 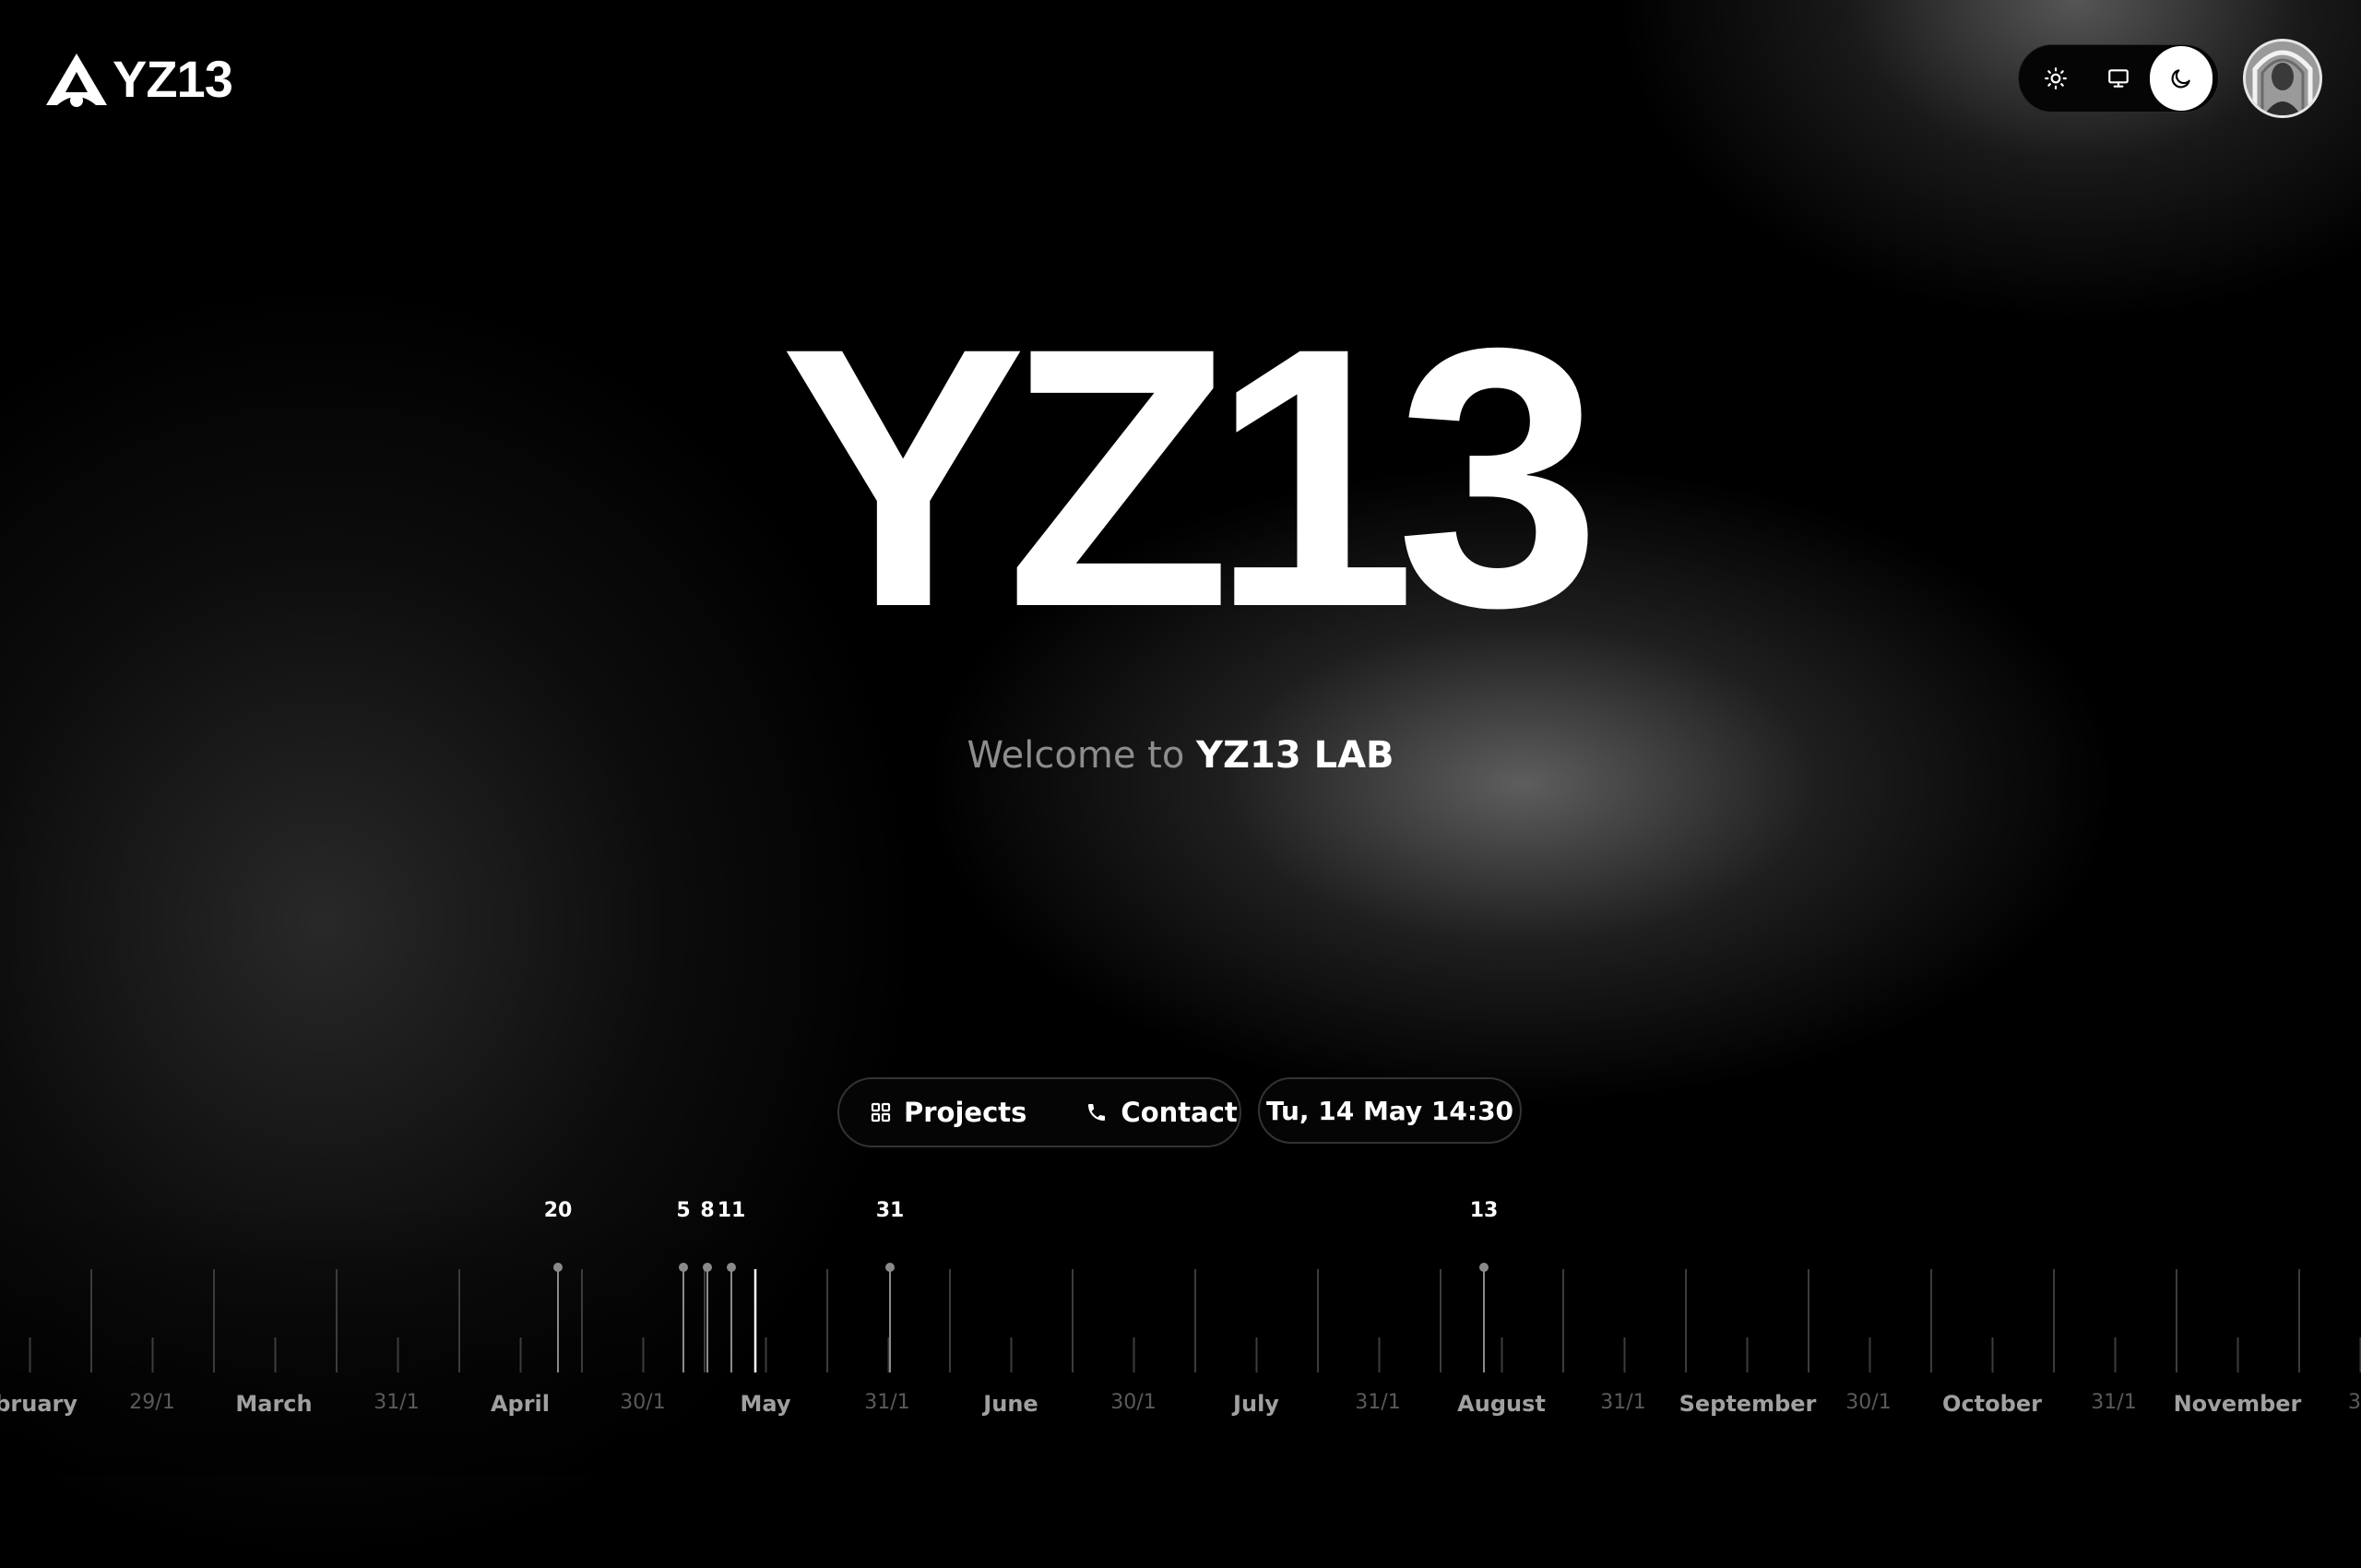 What do you see at coordinates (520, 1404) in the screenshot?
I see `timeline-month-label: April` at bounding box center [520, 1404].